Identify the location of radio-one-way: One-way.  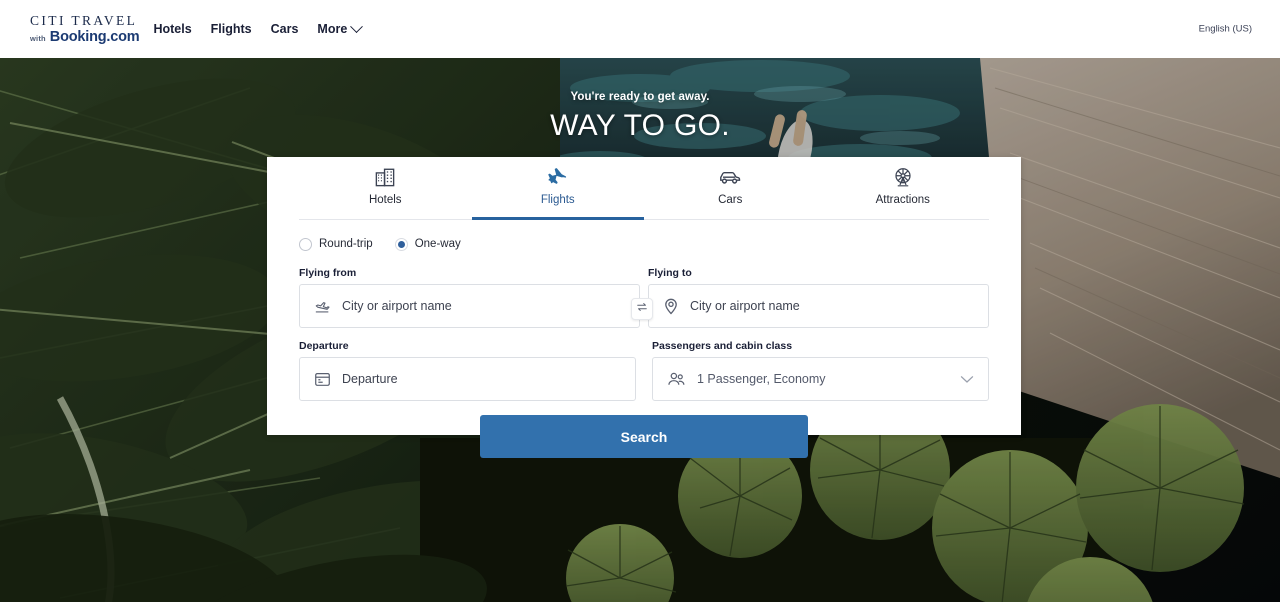
(427, 244).